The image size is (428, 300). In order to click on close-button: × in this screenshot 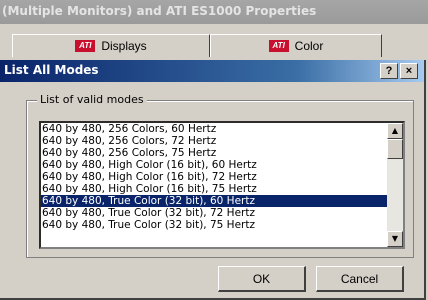, I will do `click(409, 71)`.